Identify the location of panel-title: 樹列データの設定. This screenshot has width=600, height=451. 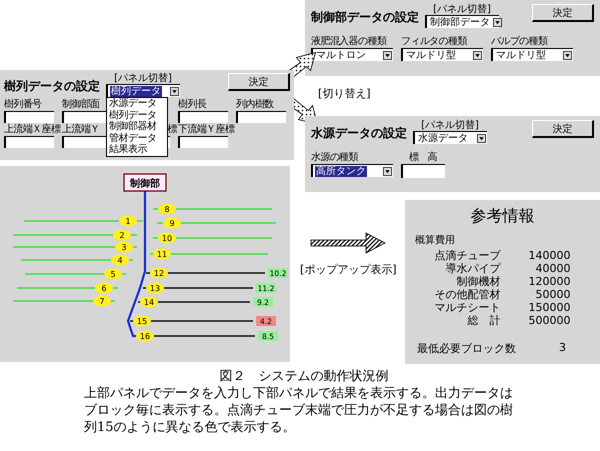
(52, 86).